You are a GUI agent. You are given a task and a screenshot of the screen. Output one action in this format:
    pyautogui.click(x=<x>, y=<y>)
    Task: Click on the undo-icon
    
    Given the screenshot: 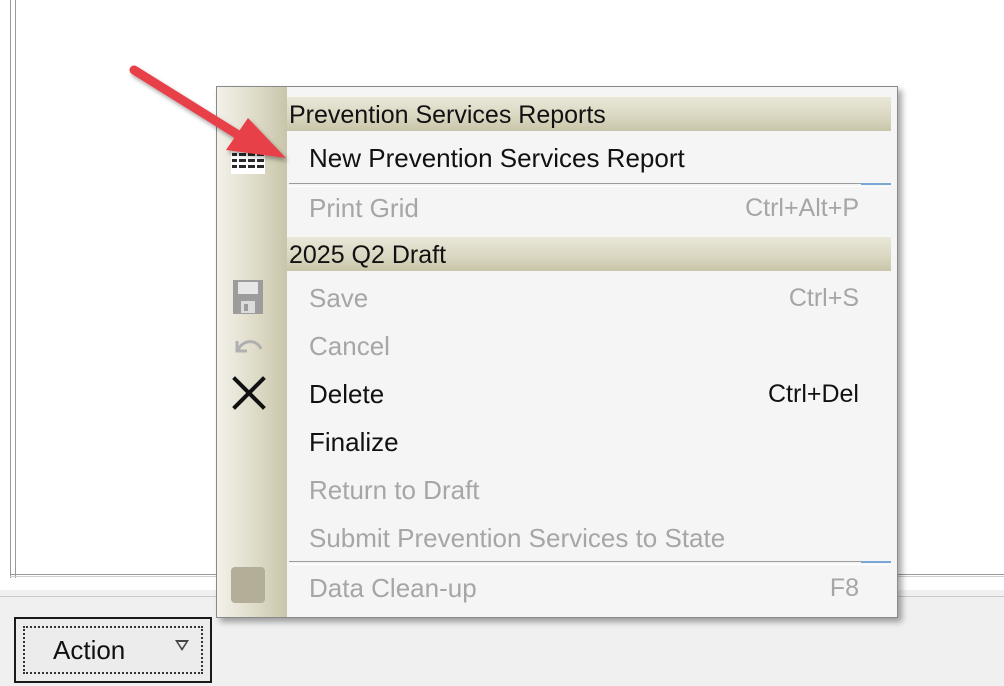 What is the action you would take?
    pyautogui.click(x=249, y=346)
    